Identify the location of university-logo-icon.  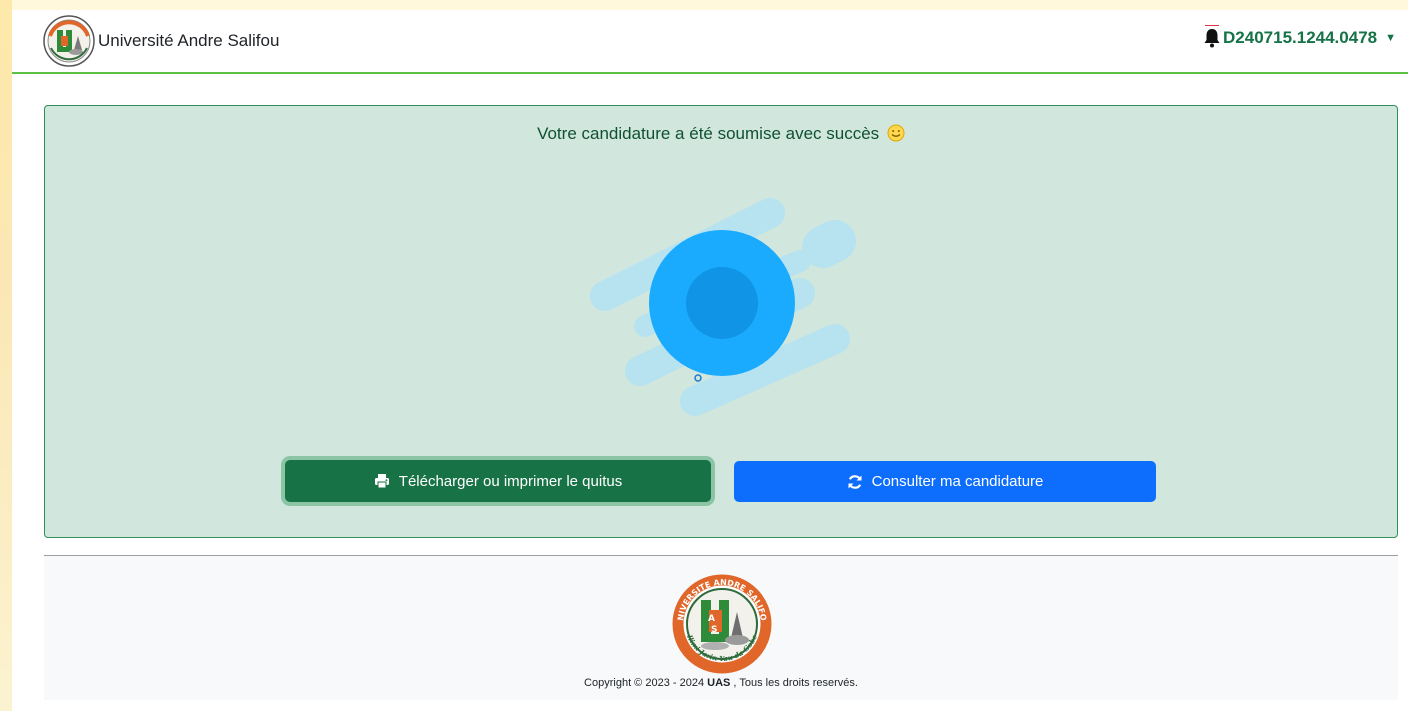
(69, 41).